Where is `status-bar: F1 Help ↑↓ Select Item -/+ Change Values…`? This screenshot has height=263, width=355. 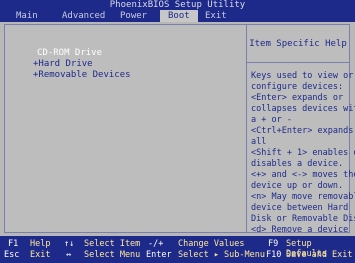 status-bar: F1 Help ↑↓ Select Item -/+ Change Values… is located at coordinates (177, 249).